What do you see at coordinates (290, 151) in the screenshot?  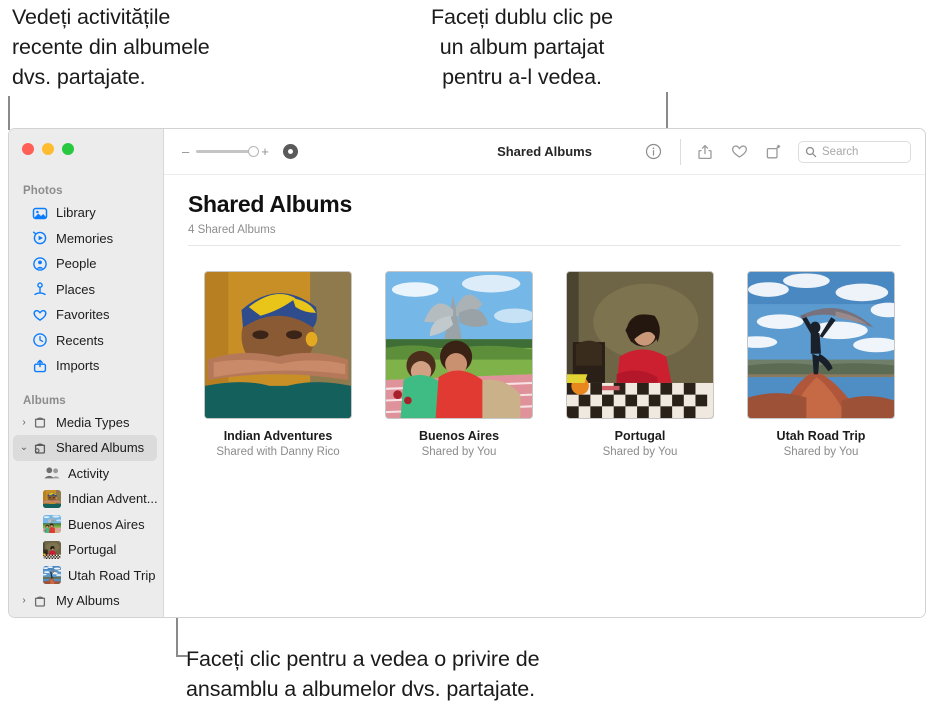 I see `view-options-button` at bounding box center [290, 151].